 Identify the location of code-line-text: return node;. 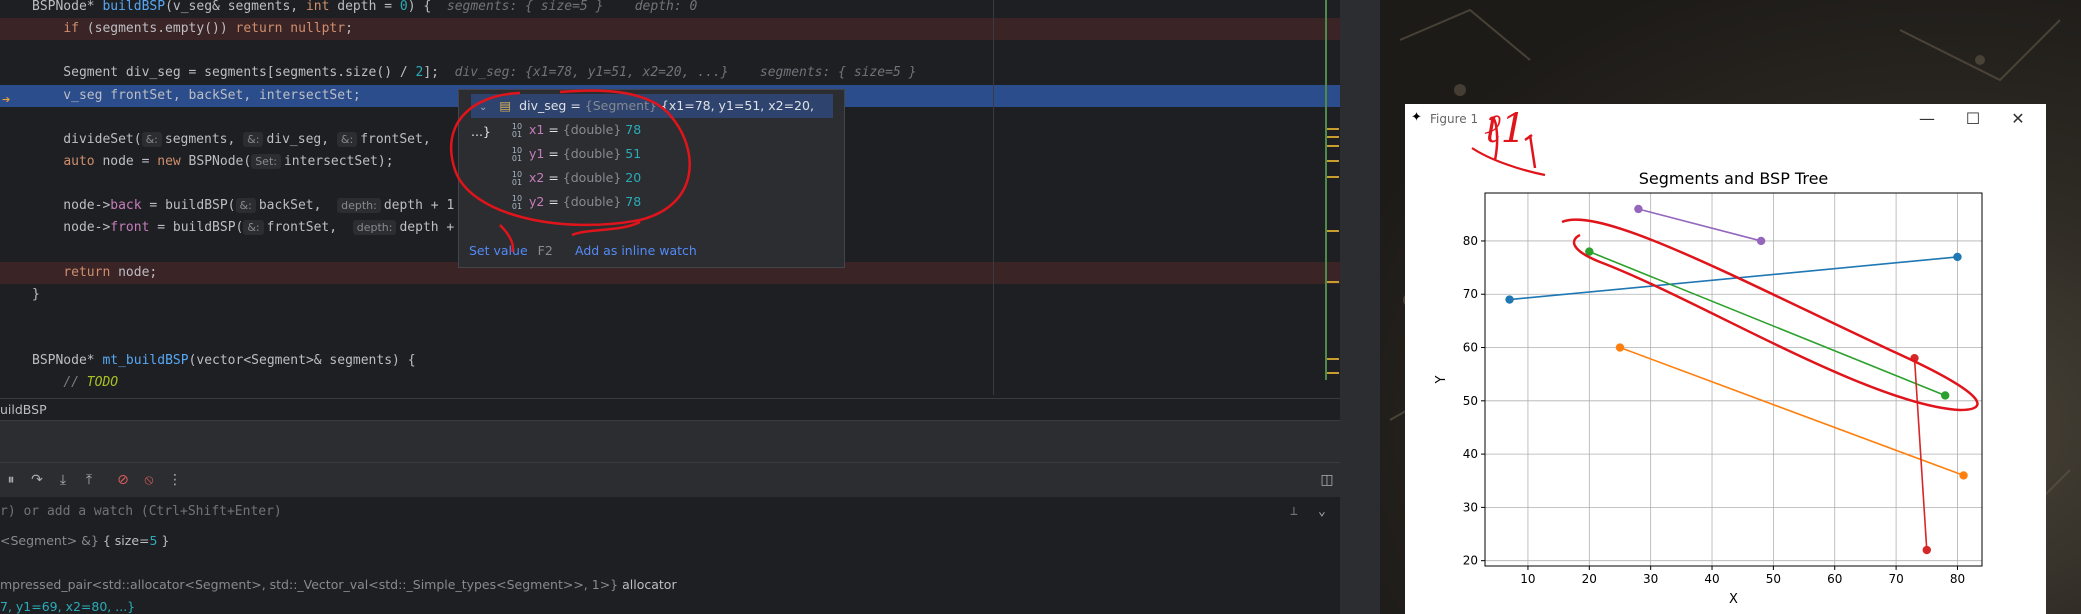
(94, 273).